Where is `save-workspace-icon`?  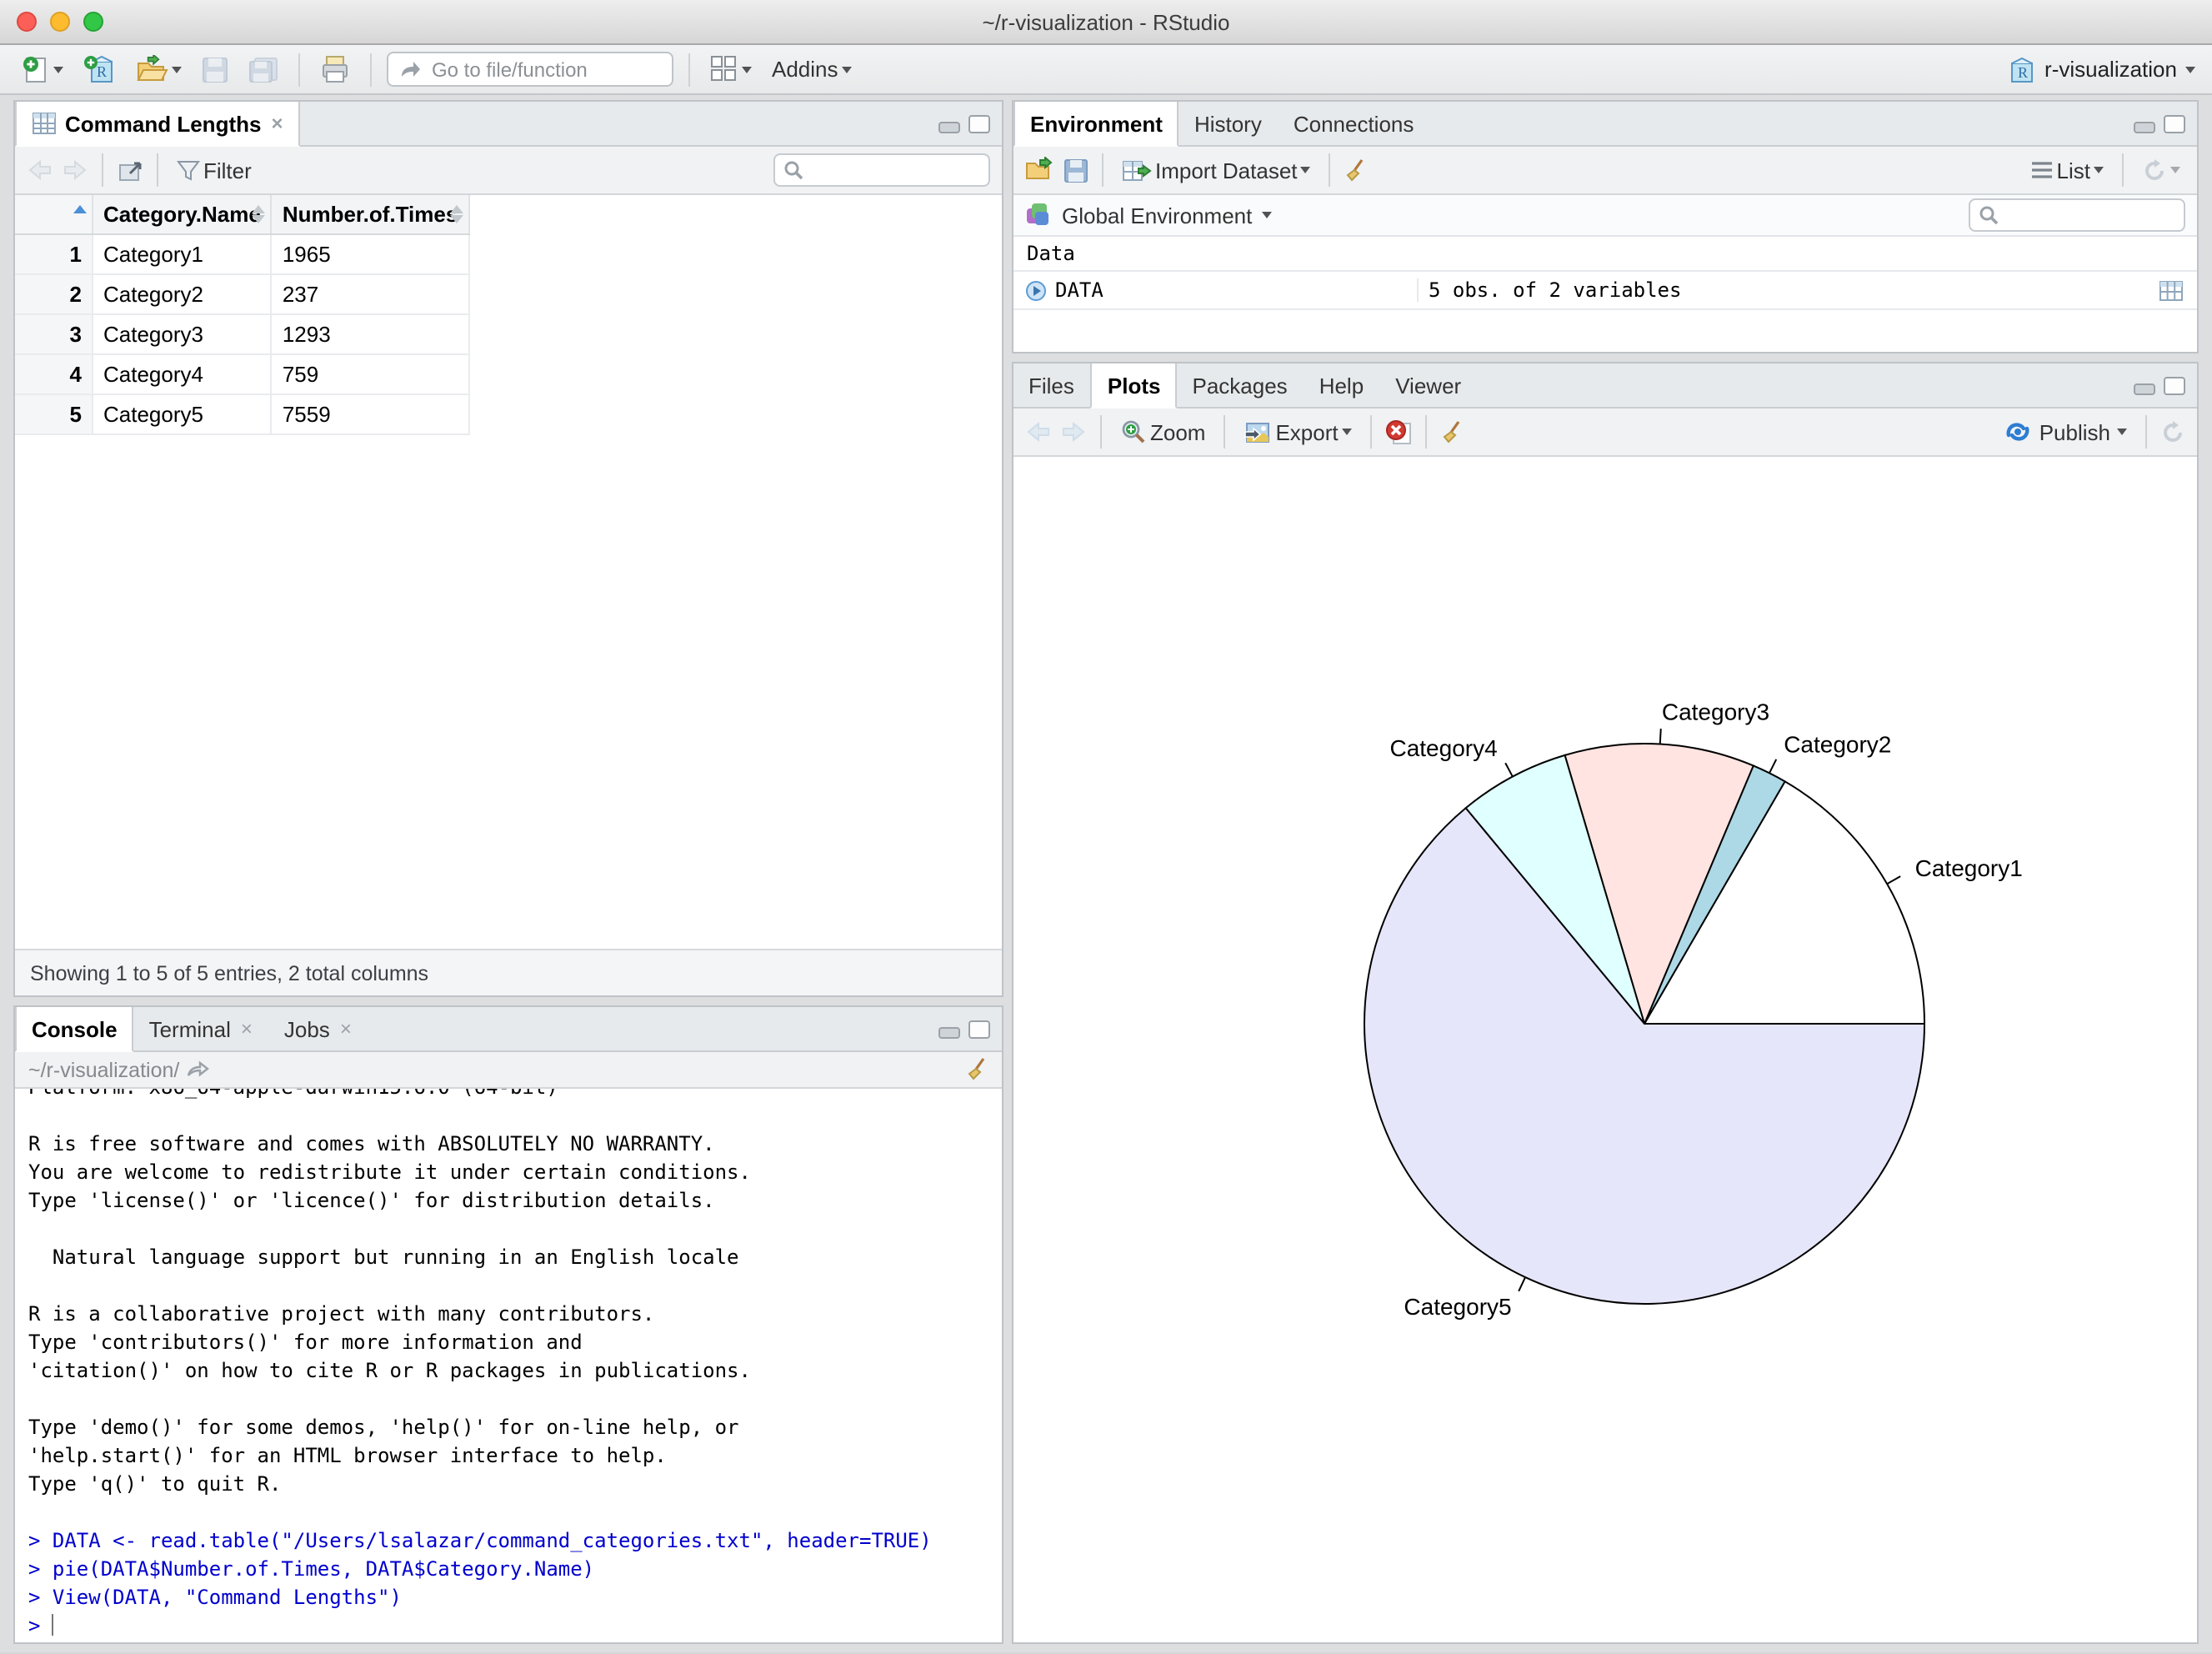 save-workspace-icon is located at coordinates (1075, 170).